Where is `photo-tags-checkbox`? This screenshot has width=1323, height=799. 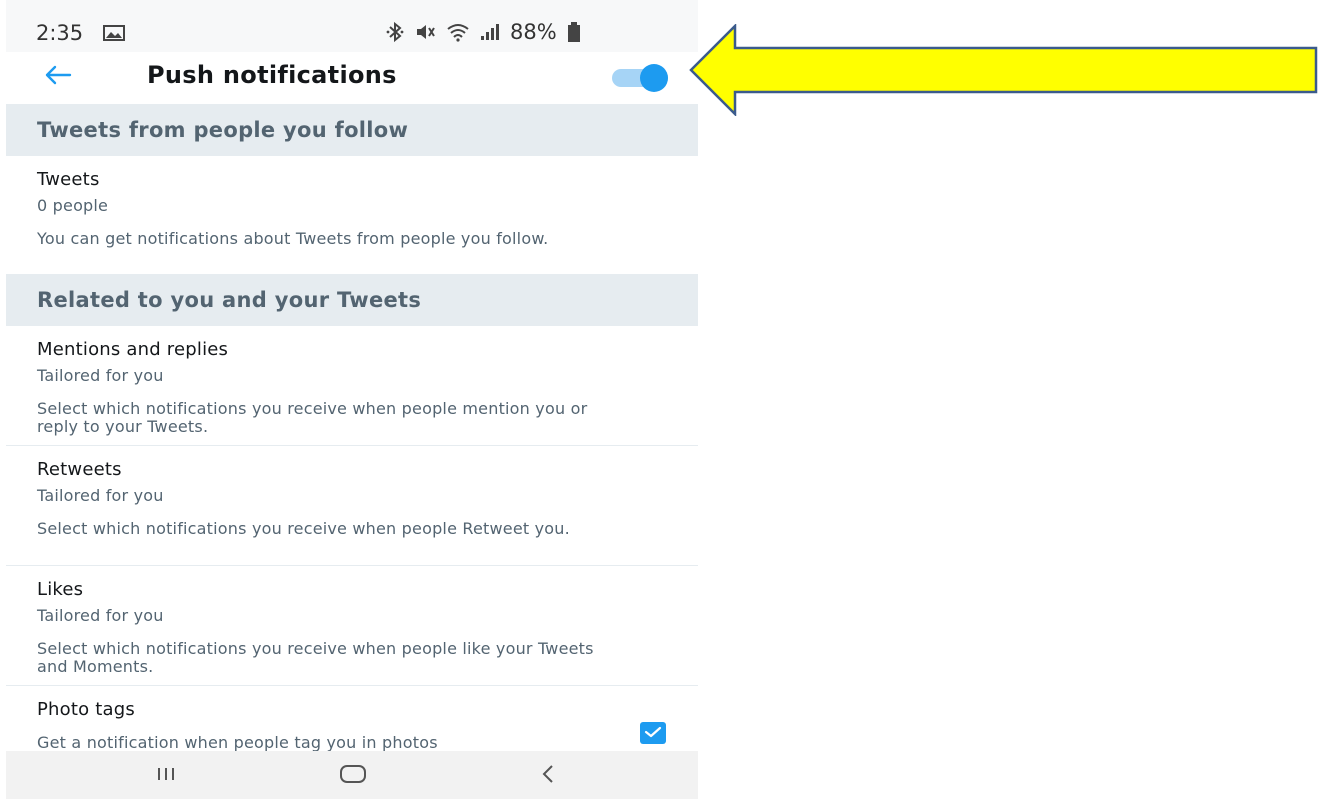 photo-tags-checkbox is located at coordinates (653, 733).